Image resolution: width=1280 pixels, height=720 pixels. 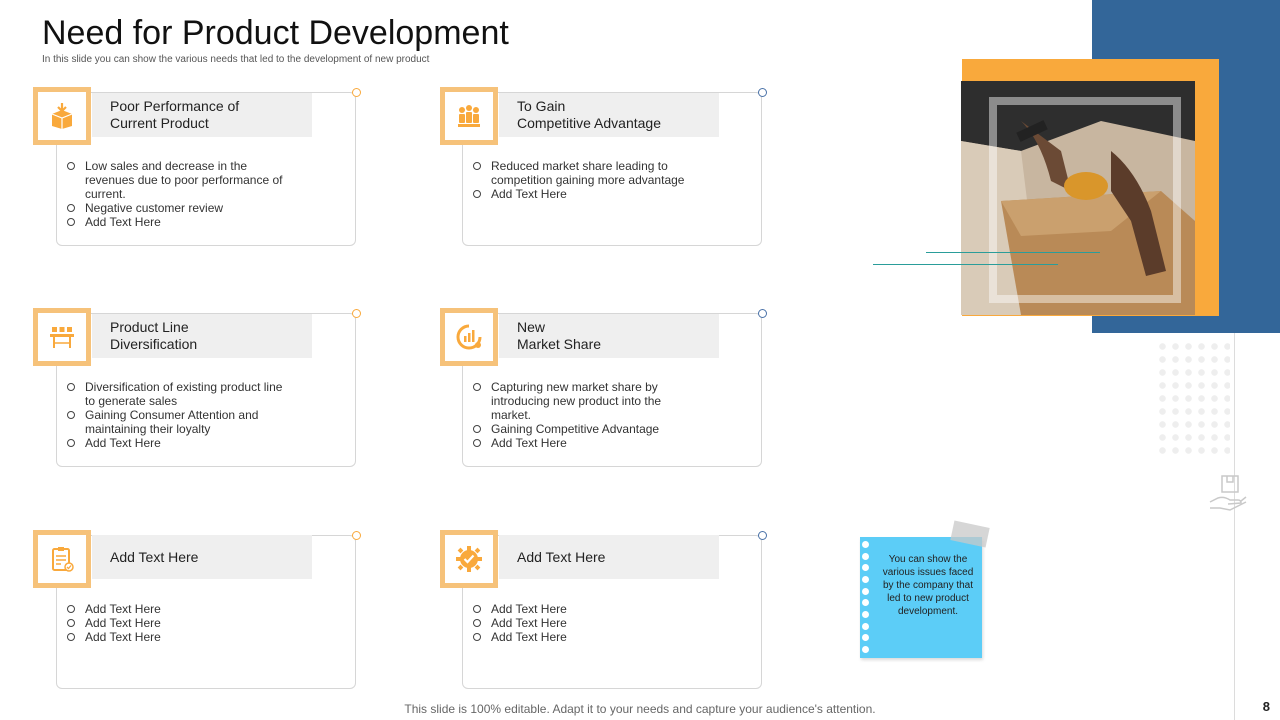 What do you see at coordinates (1234, 526) in the screenshot?
I see `vertical-divider` at bounding box center [1234, 526].